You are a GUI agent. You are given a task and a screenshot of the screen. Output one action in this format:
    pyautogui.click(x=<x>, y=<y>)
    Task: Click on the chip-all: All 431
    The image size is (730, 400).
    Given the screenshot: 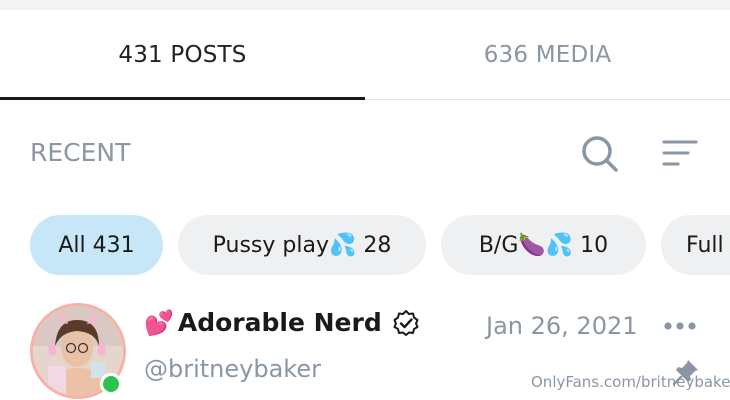 What is the action you would take?
    pyautogui.click(x=96, y=245)
    